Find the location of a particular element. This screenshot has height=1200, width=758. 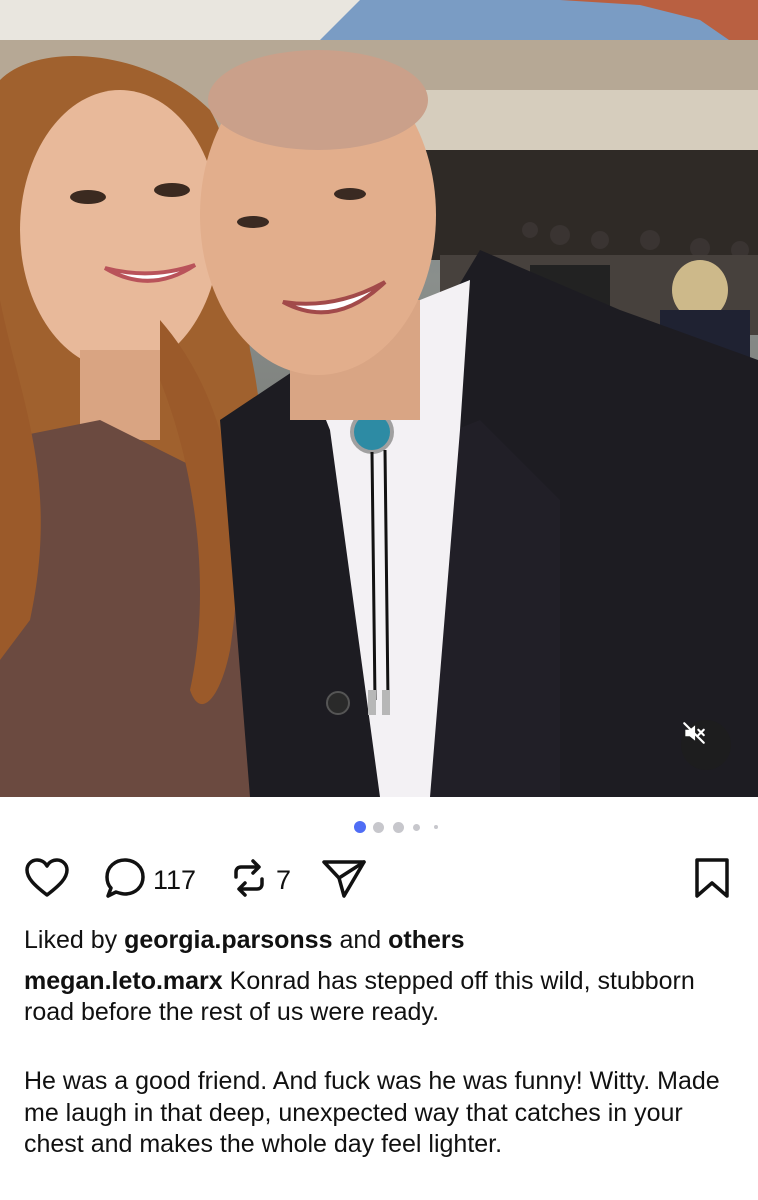

repost-icon is located at coordinates (249, 880).